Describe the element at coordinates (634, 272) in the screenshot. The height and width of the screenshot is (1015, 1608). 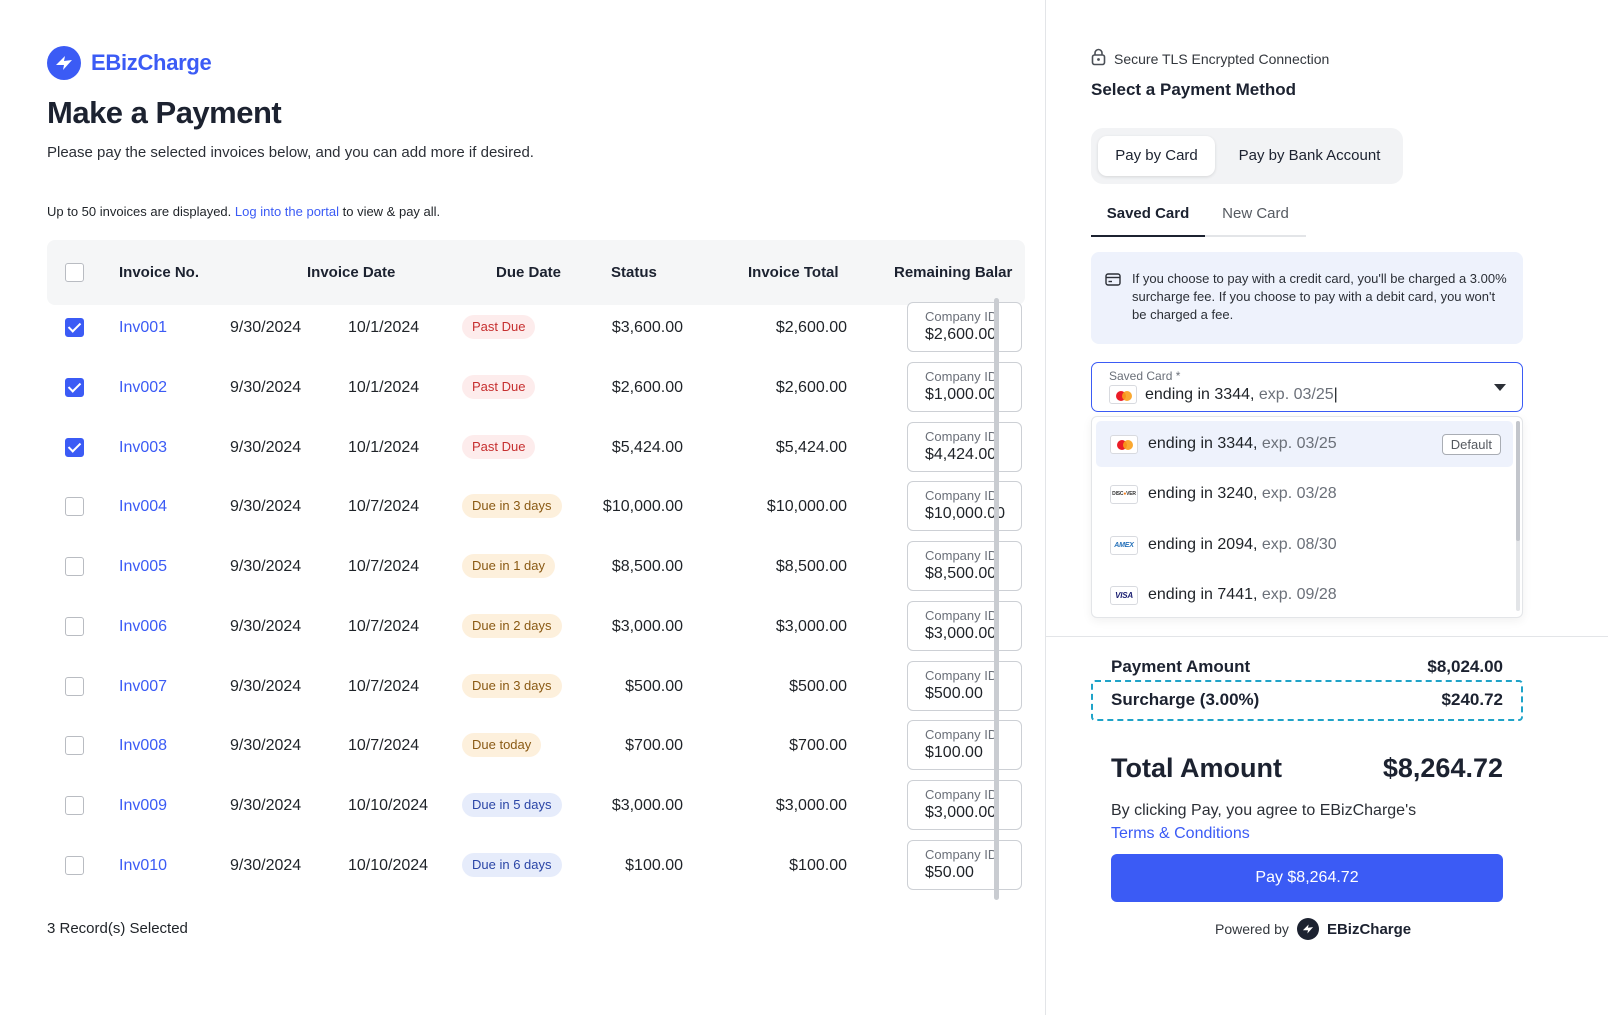
I see `column-status: Status` at that location.